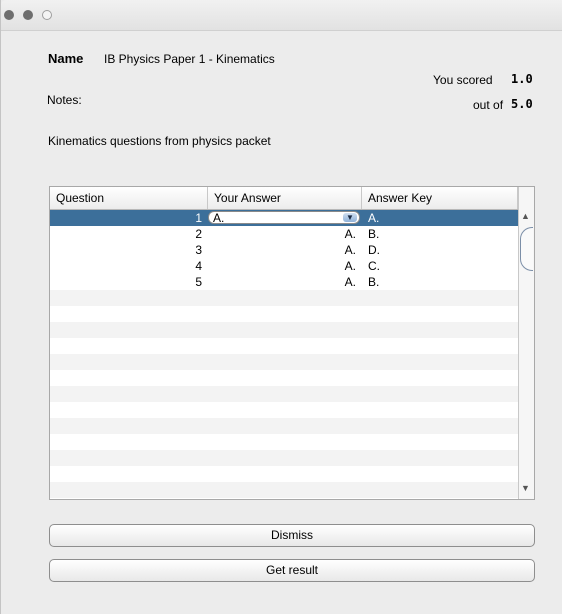 The width and height of the screenshot is (562, 614). Describe the element at coordinates (526, 343) in the screenshot. I see `vertical-scrollbar: ▲ ▼` at that location.